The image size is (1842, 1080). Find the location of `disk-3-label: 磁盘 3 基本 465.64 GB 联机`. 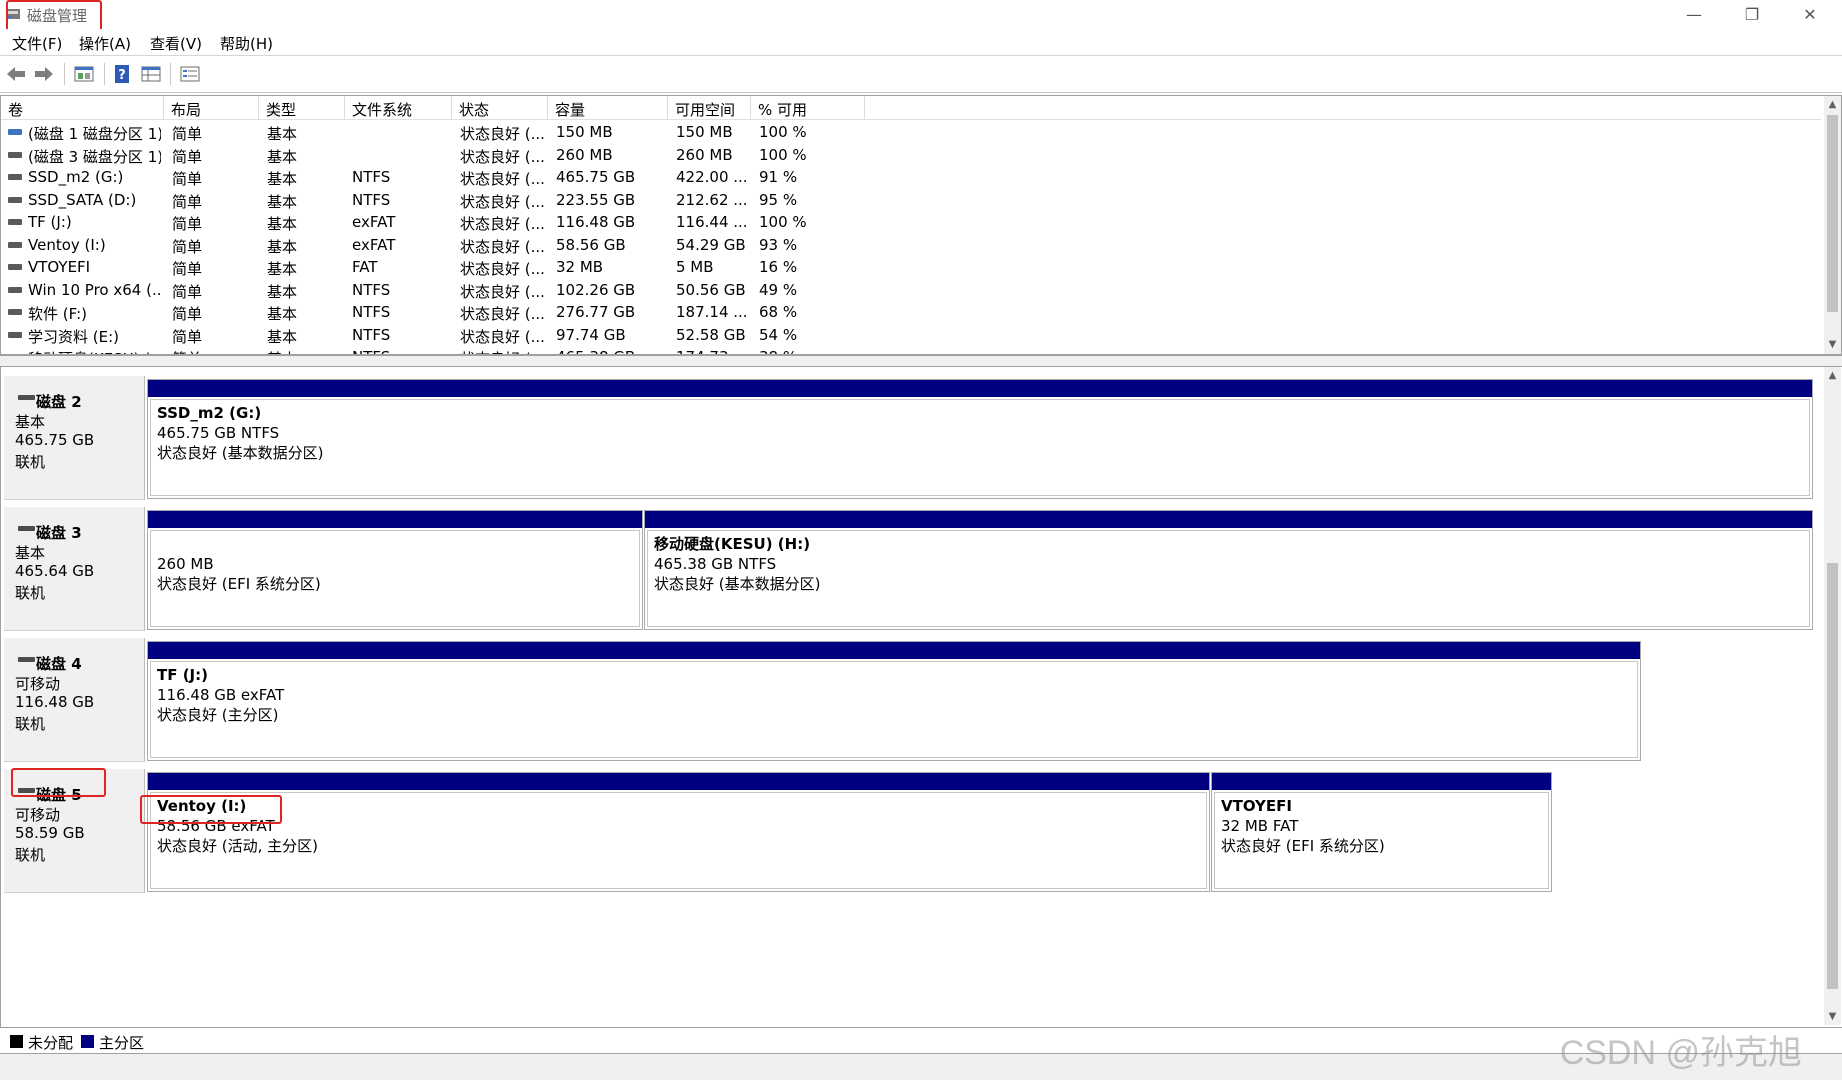

disk-3-label: 磁盘 3 基本 465.64 GB 联机 is located at coordinates (74, 569).